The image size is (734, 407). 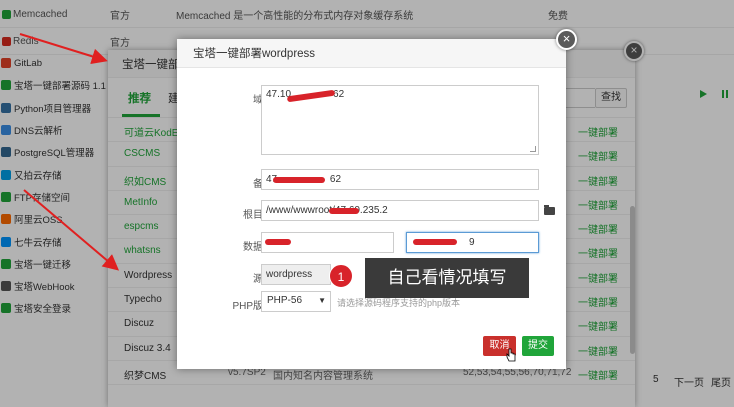 I want to click on source-input: wordpress, so click(x=296, y=274).